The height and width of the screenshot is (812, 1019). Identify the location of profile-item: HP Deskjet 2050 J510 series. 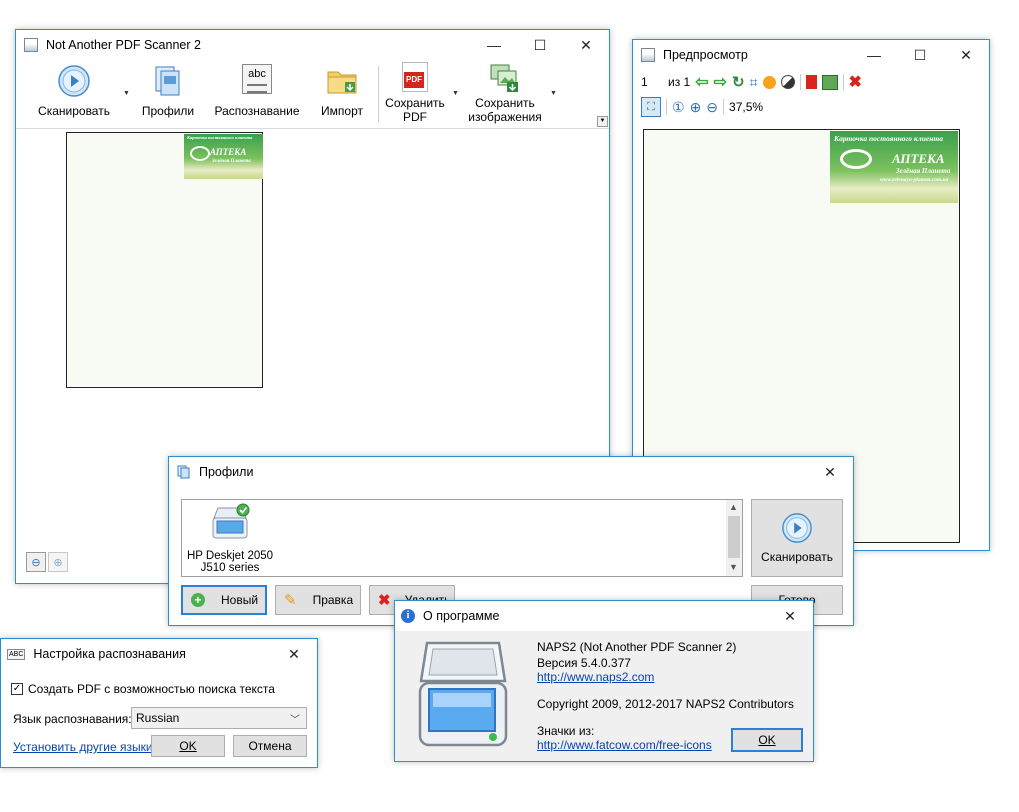
(230, 539).